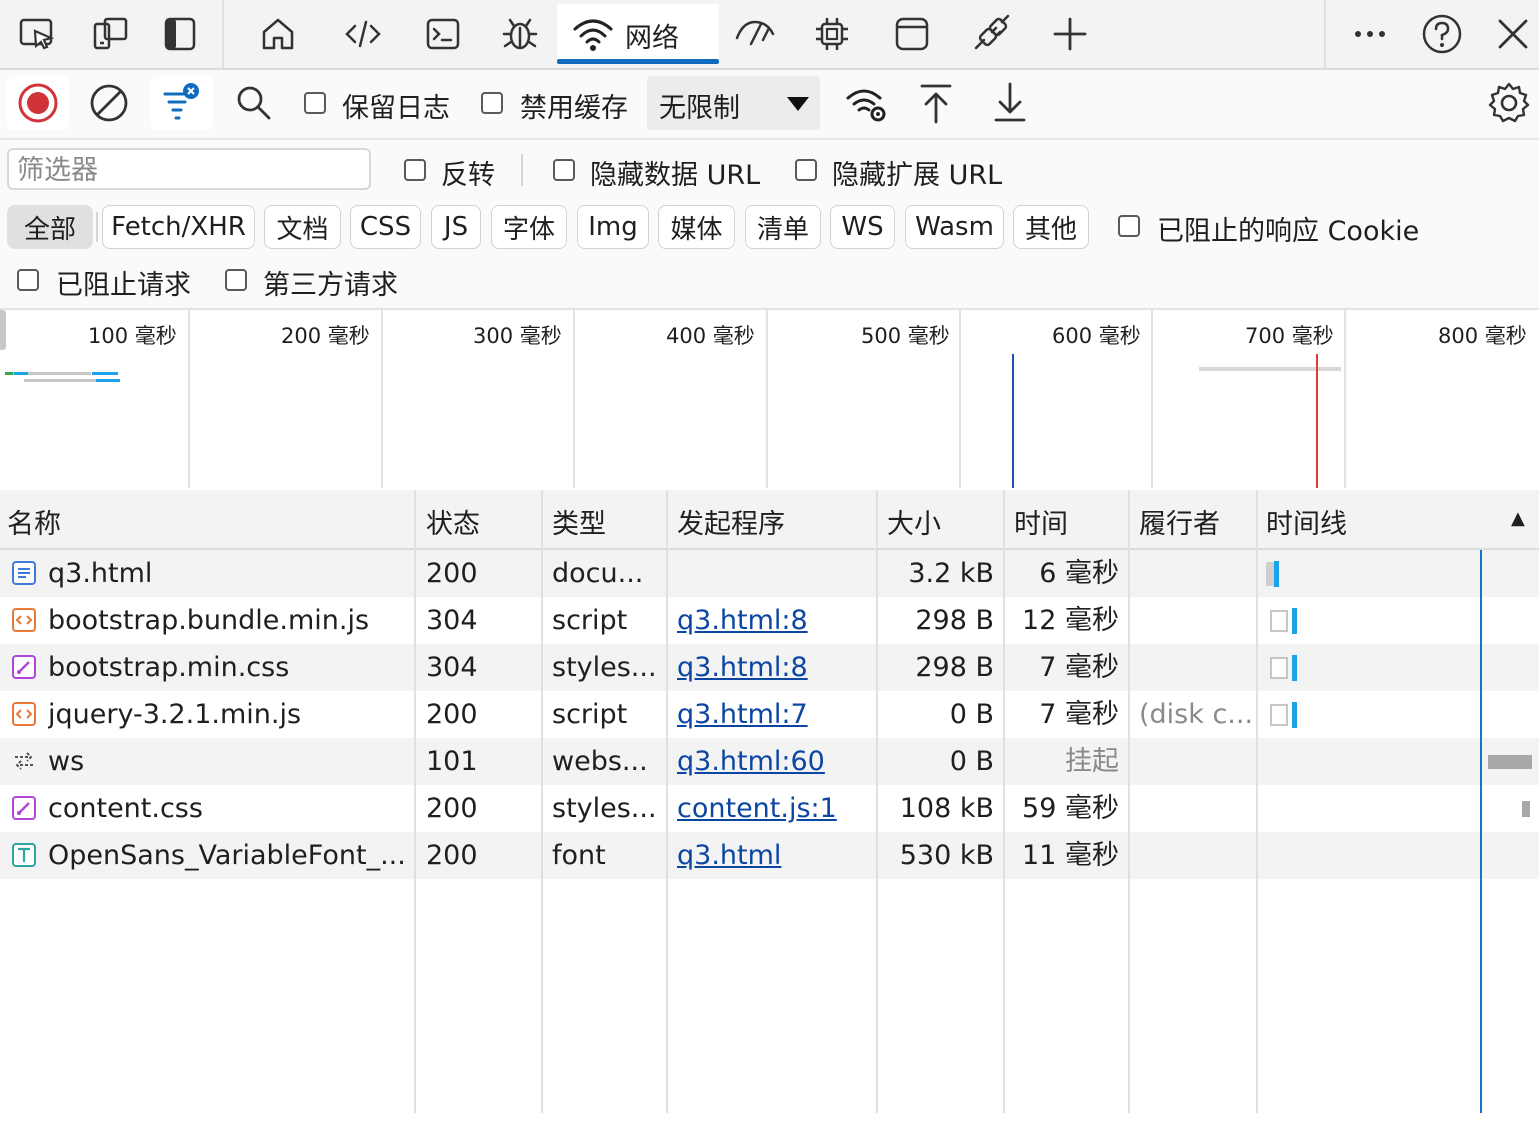  What do you see at coordinates (914, 521) in the screenshot?
I see `column-header-size: 大小` at bounding box center [914, 521].